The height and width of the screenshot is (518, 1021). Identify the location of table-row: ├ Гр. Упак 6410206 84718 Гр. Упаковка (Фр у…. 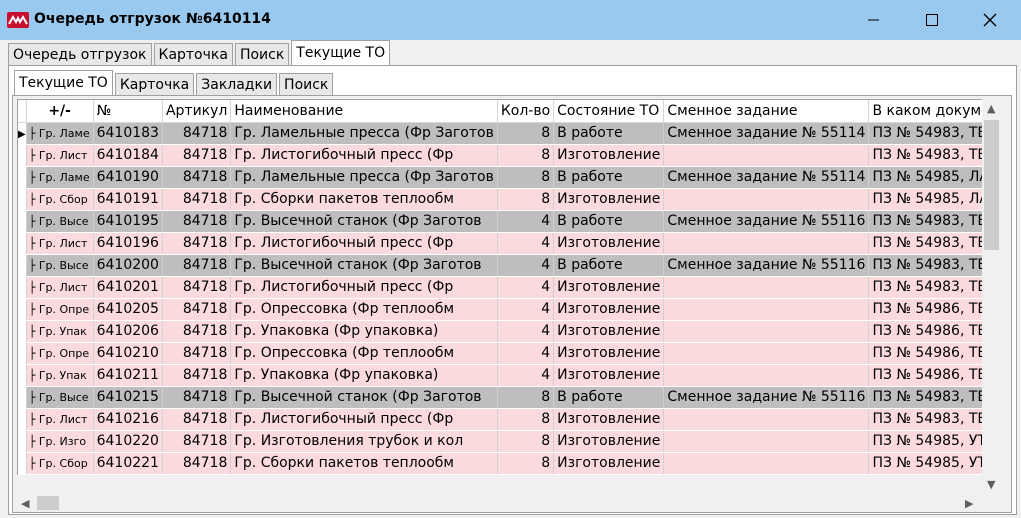
(500, 331).